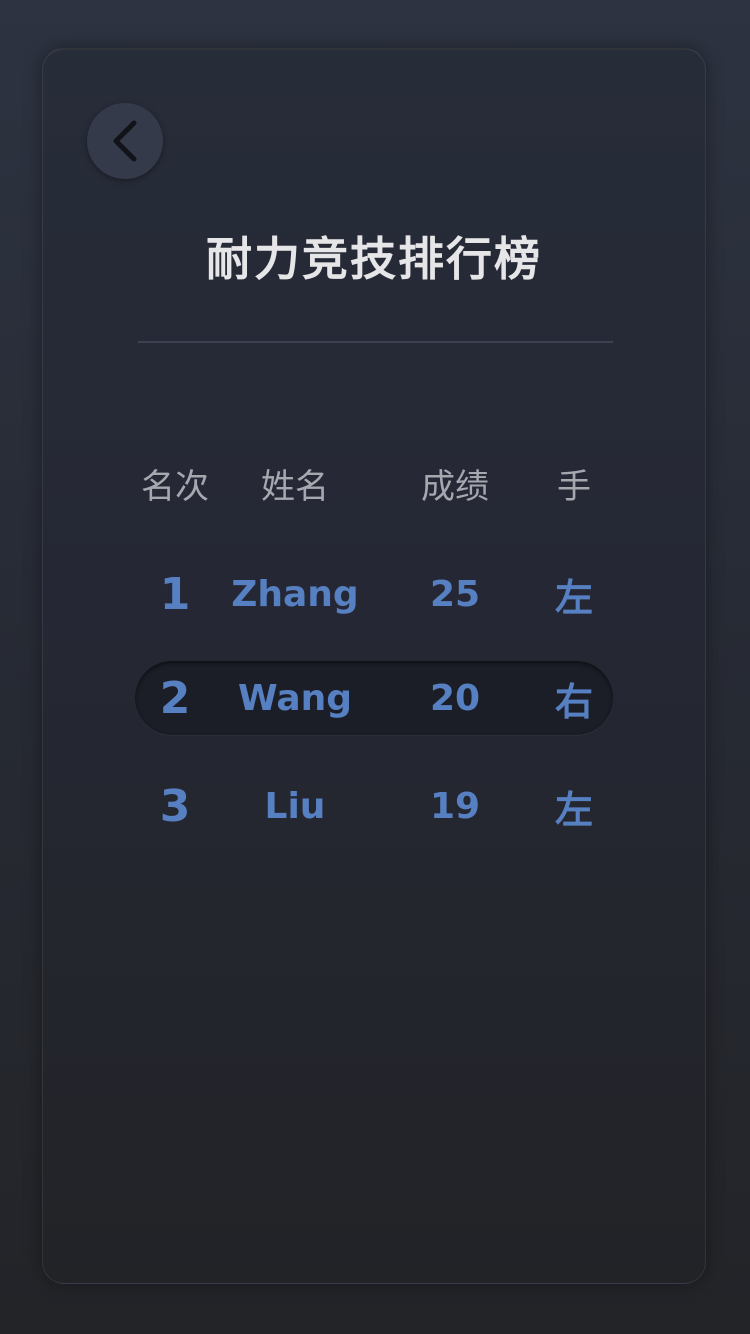 This screenshot has height=1334, width=750. What do you see at coordinates (455, 594) in the screenshot?
I see `score-cell: 25` at bounding box center [455, 594].